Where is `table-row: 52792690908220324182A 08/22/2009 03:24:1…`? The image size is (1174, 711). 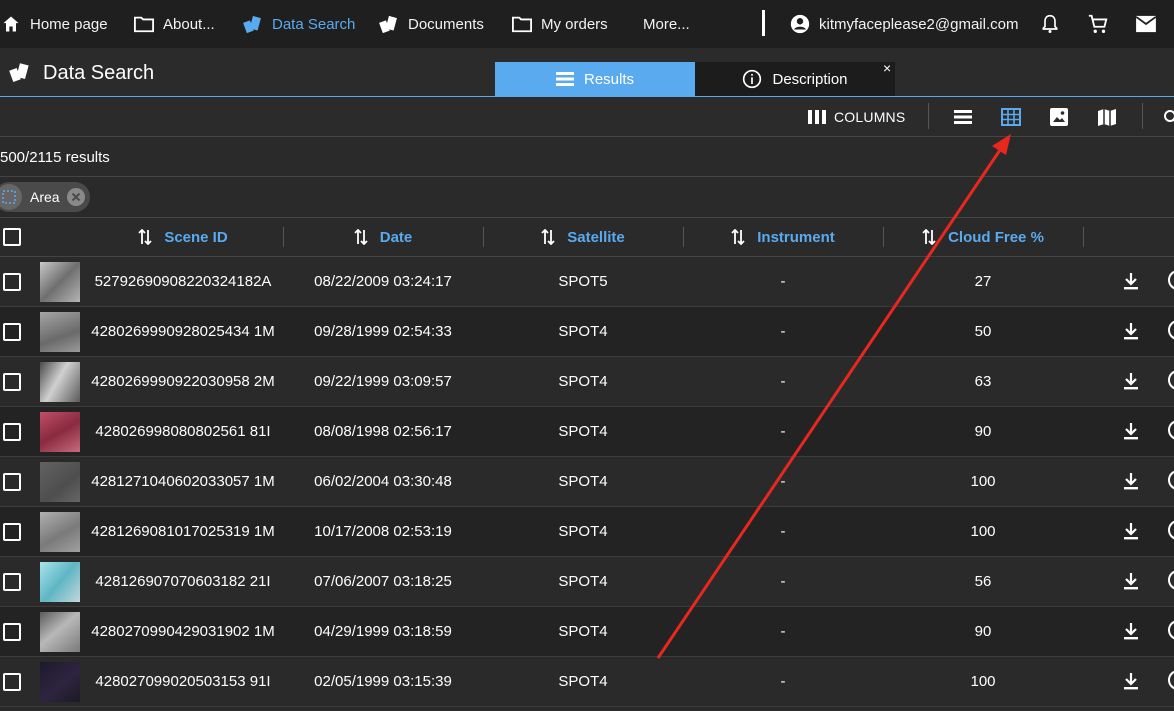 table-row: 52792690908220324182A 08/22/2009 03:24:1… is located at coordinates (587, 282).